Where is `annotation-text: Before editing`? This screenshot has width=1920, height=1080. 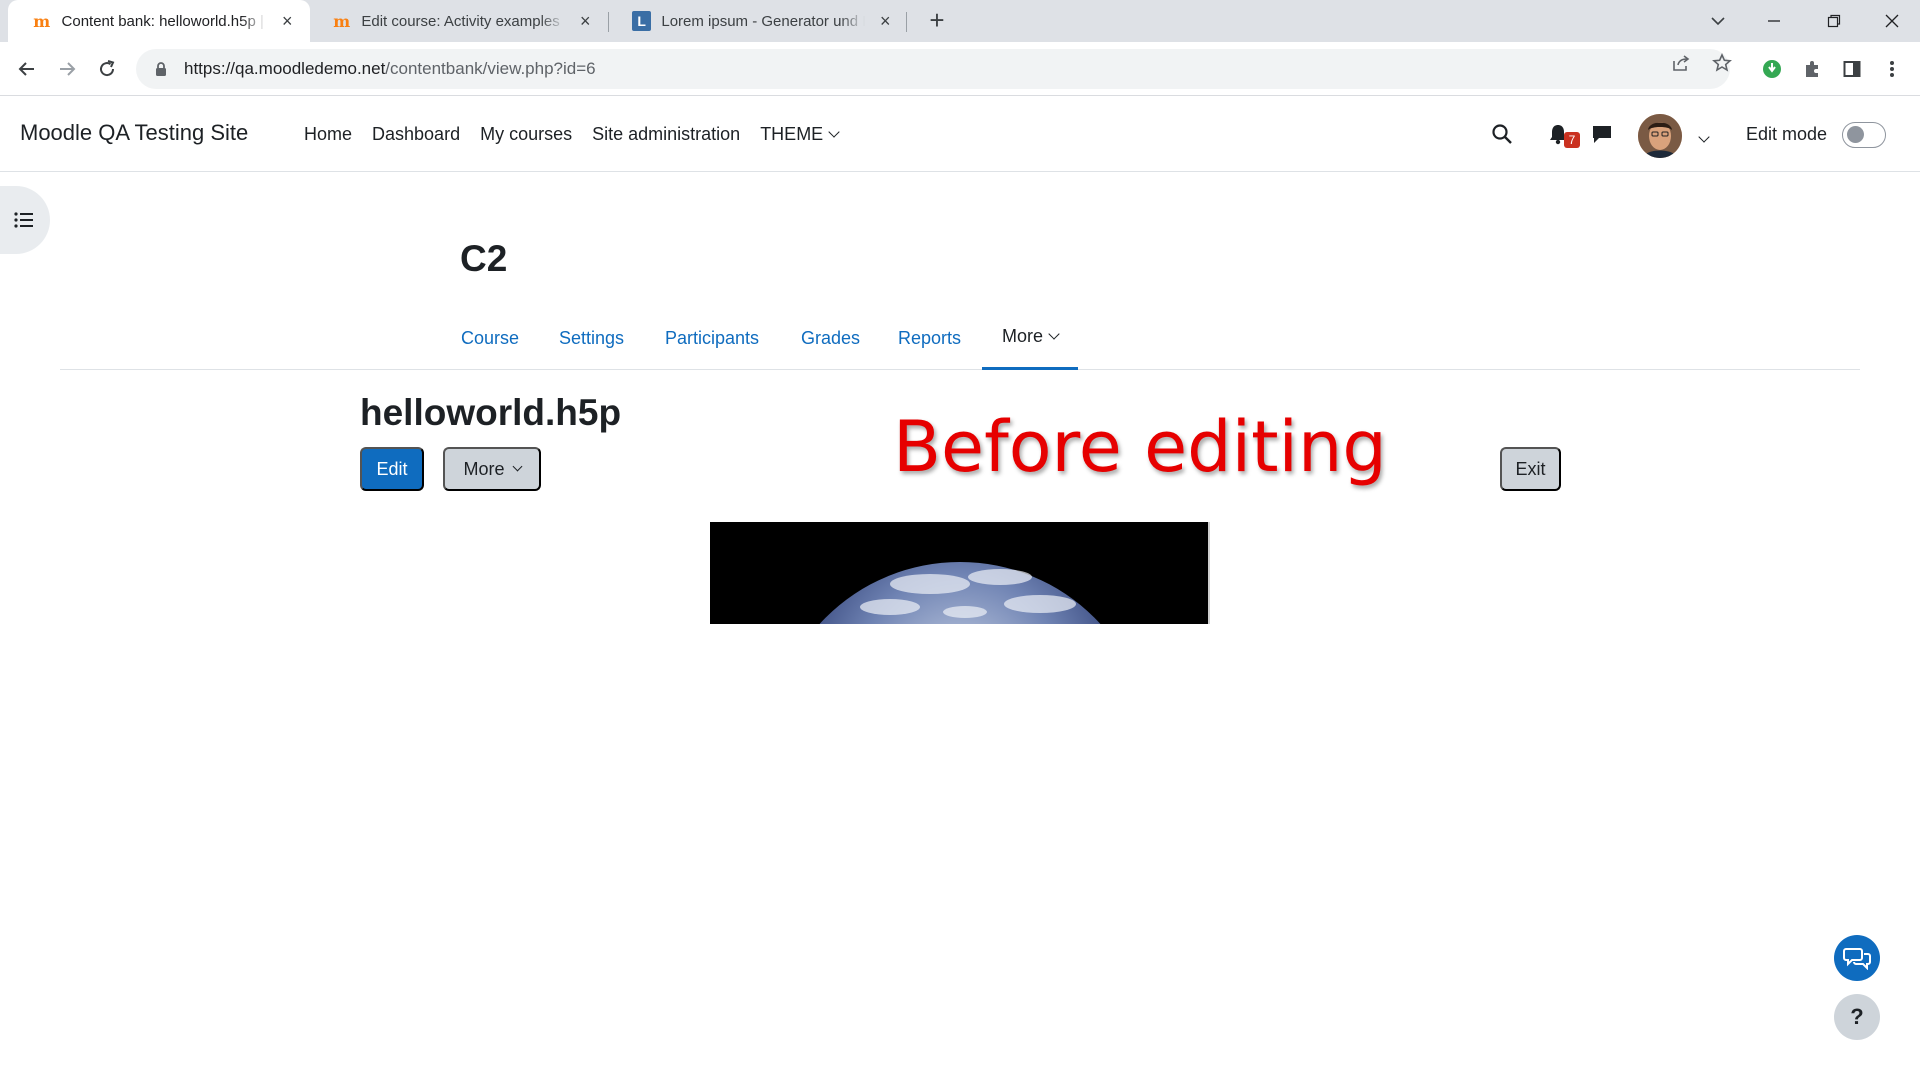 annotation-text: Before editing is located at coordinates (1140, 447).